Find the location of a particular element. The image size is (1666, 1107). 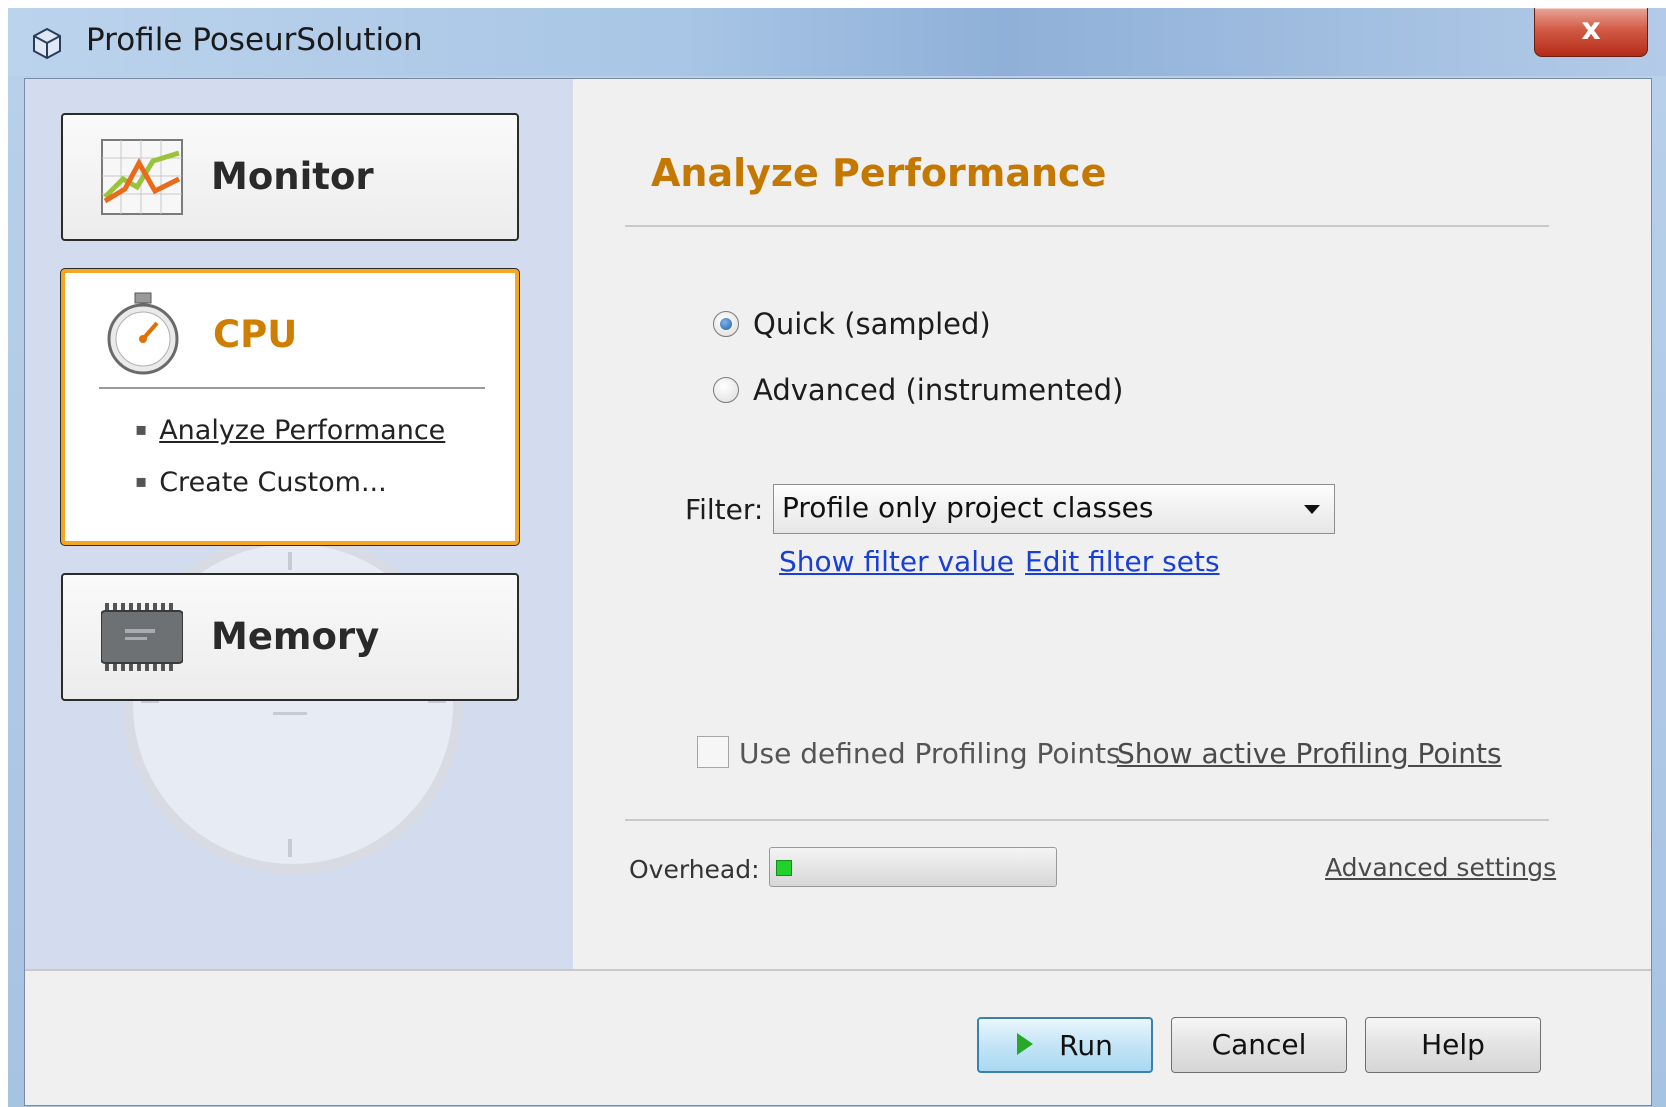

close-button: x is located at coordinates (1591, 32).